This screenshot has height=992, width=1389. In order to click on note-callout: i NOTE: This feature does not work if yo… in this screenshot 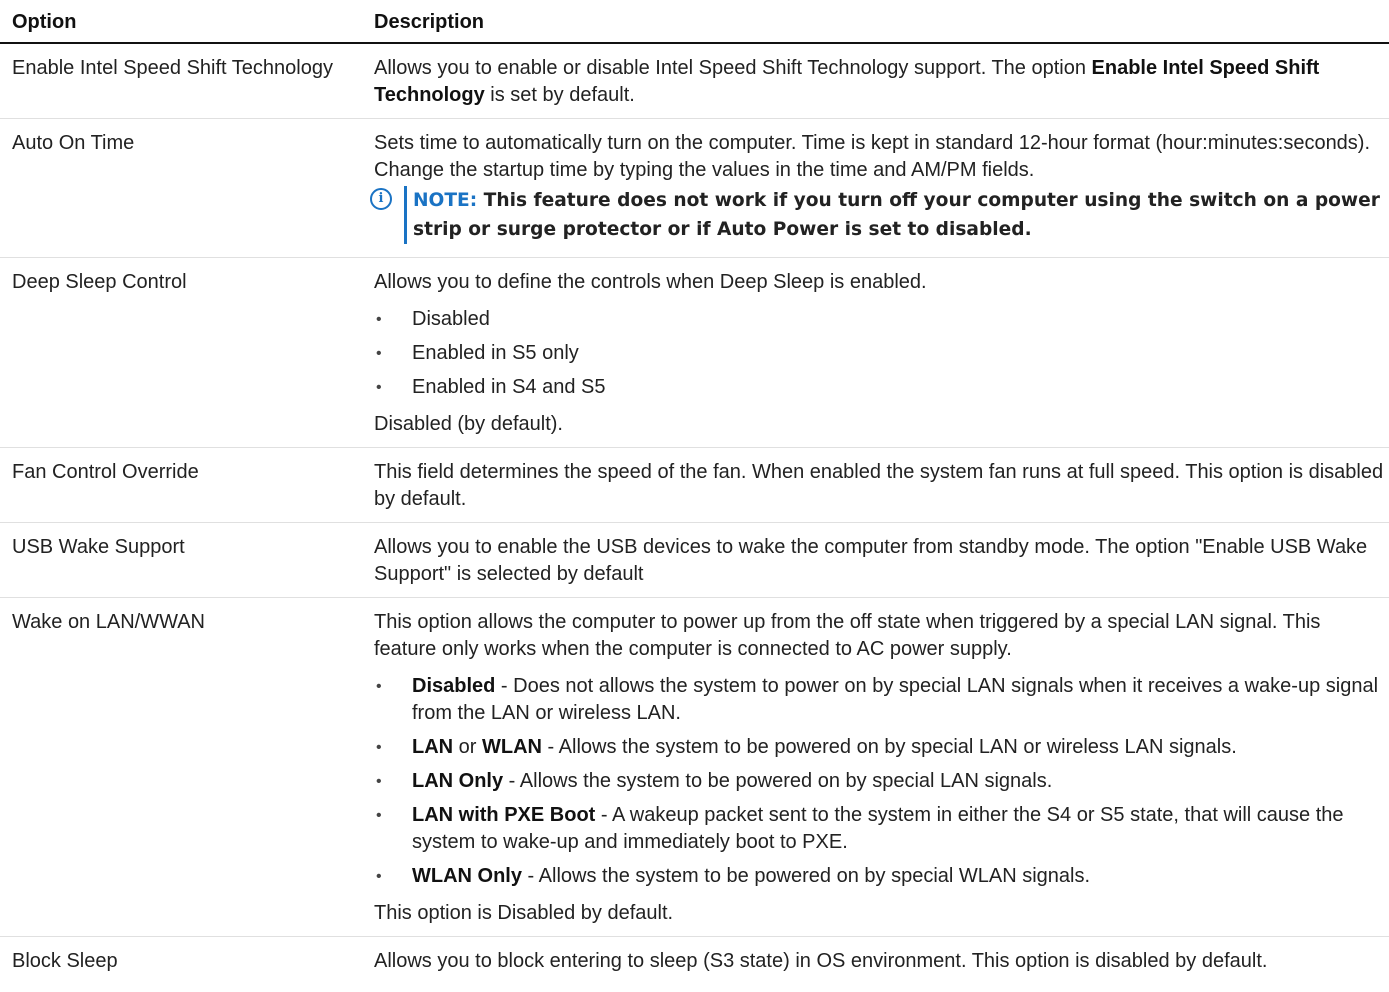, I will do `click(877, 215)`.